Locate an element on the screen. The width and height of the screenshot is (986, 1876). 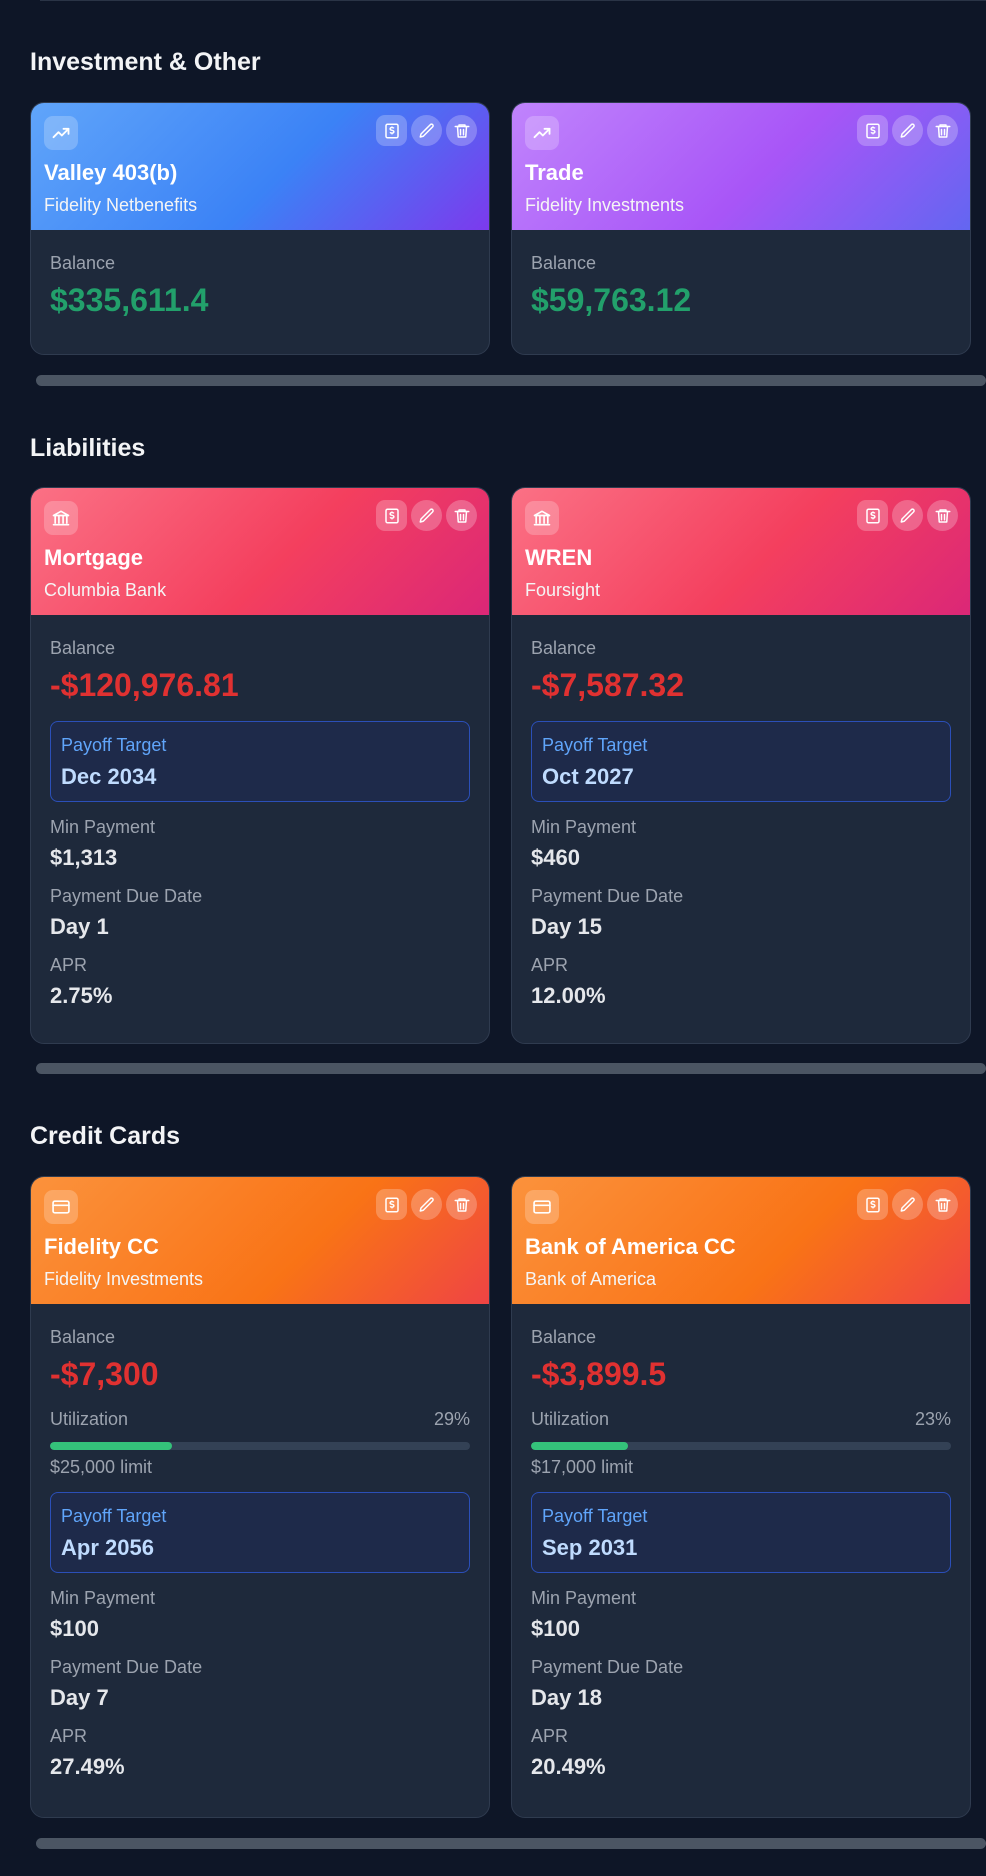
utilization-percent: 23% is located at coordinates (932, 1419).